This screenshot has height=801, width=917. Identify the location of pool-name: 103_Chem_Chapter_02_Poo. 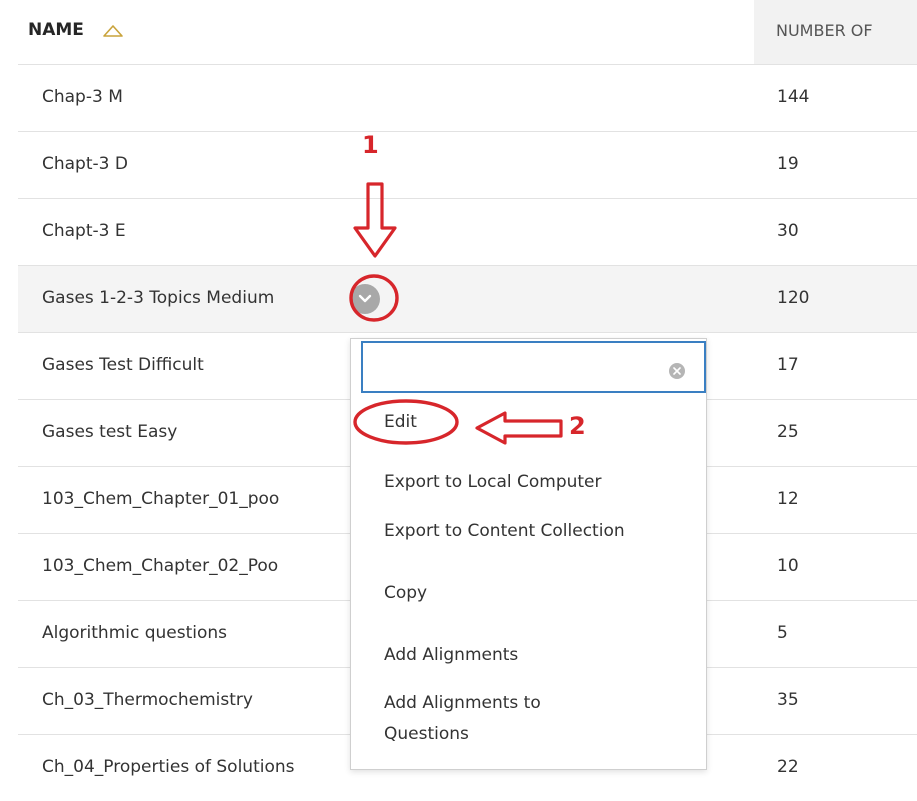
(160, 566).